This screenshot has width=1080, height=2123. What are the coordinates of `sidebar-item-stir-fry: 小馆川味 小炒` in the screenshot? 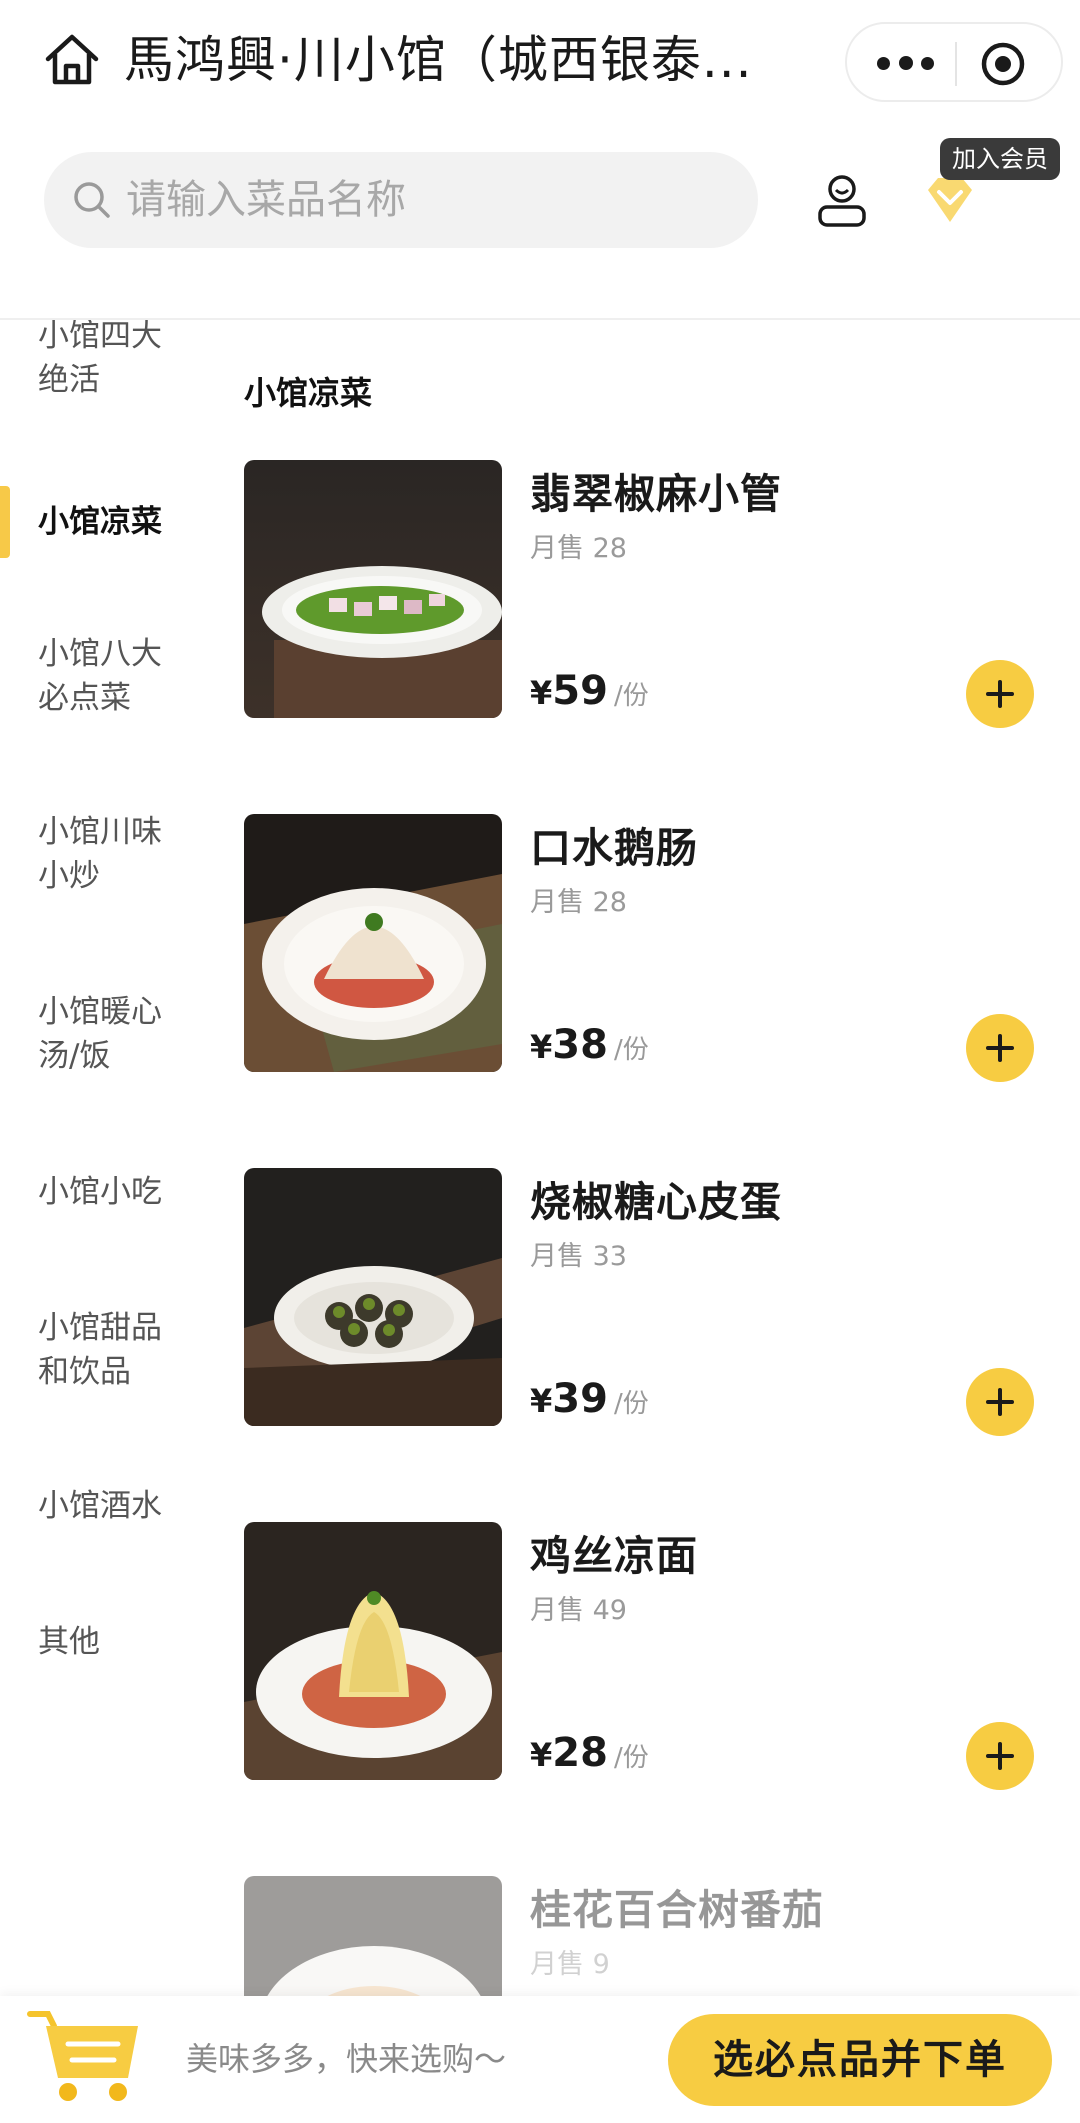 It's located at (118, 854).